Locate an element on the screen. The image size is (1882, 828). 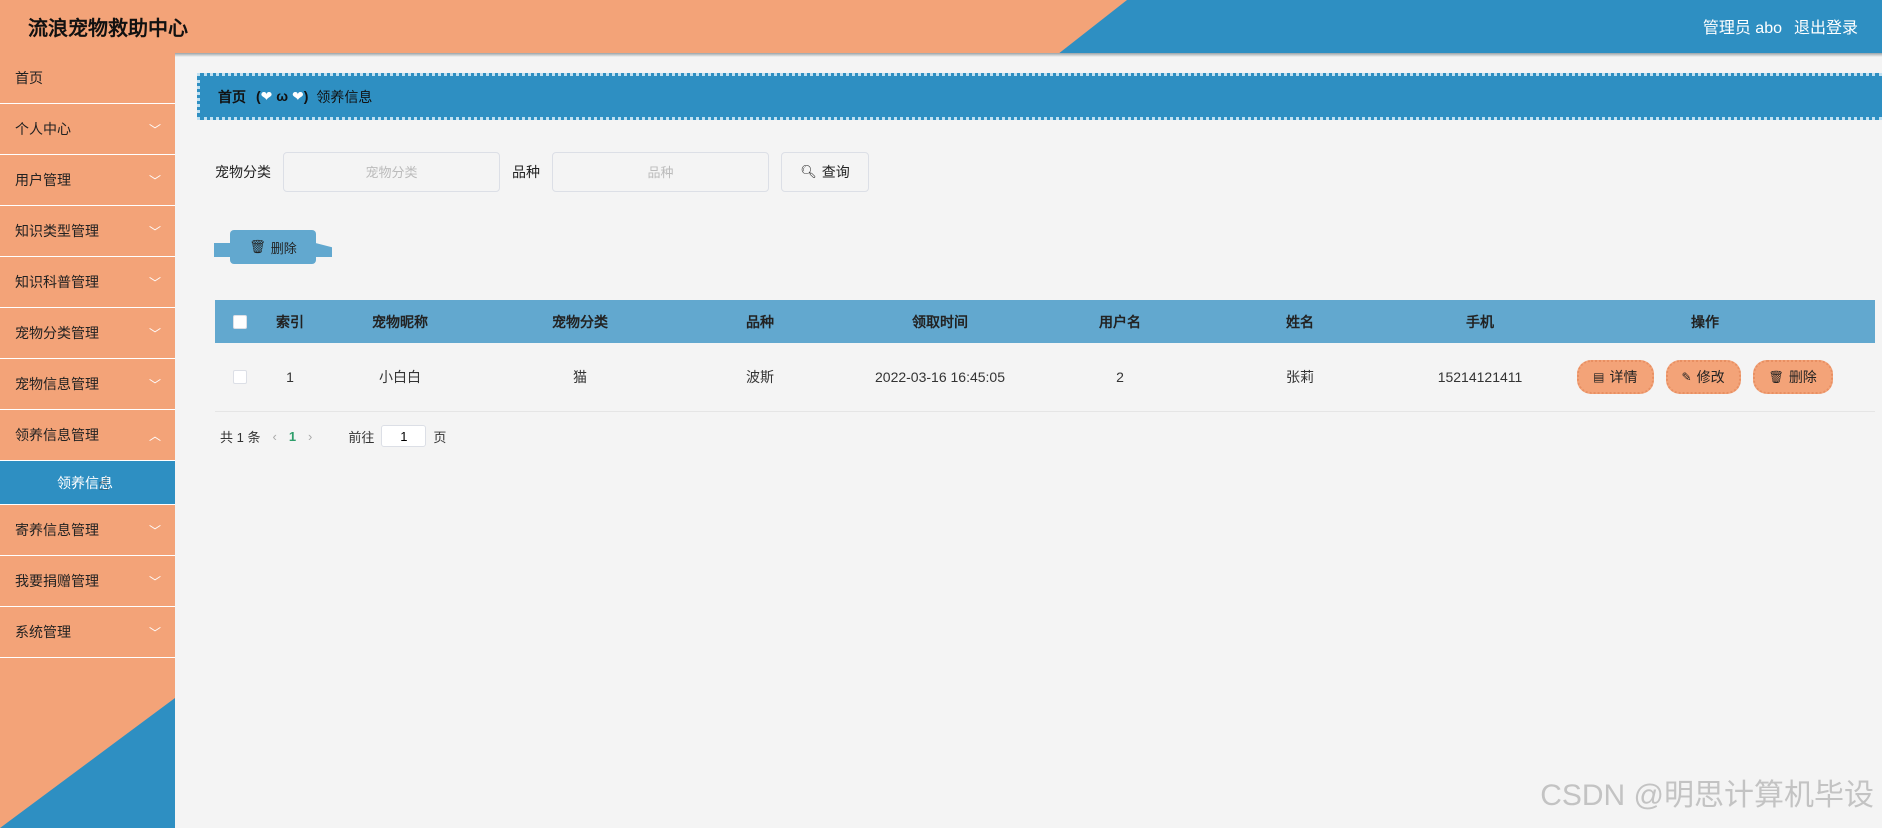
sidebar-item-user-management: 用户管理 ﹀ is located at coordinates (87, 180).